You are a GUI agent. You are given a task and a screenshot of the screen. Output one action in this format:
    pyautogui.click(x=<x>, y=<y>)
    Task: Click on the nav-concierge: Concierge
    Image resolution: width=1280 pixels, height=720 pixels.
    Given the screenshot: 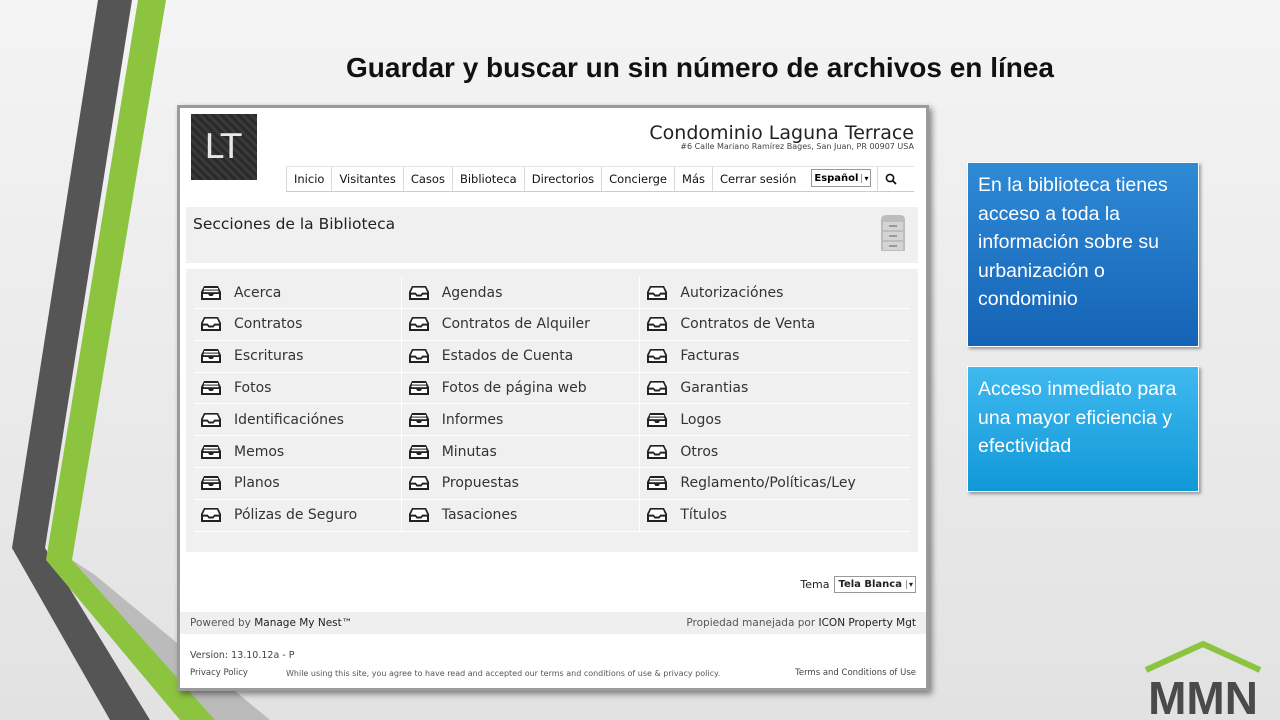 What is the action you would take?
    pyautogui.click(x=637, y=179)
    